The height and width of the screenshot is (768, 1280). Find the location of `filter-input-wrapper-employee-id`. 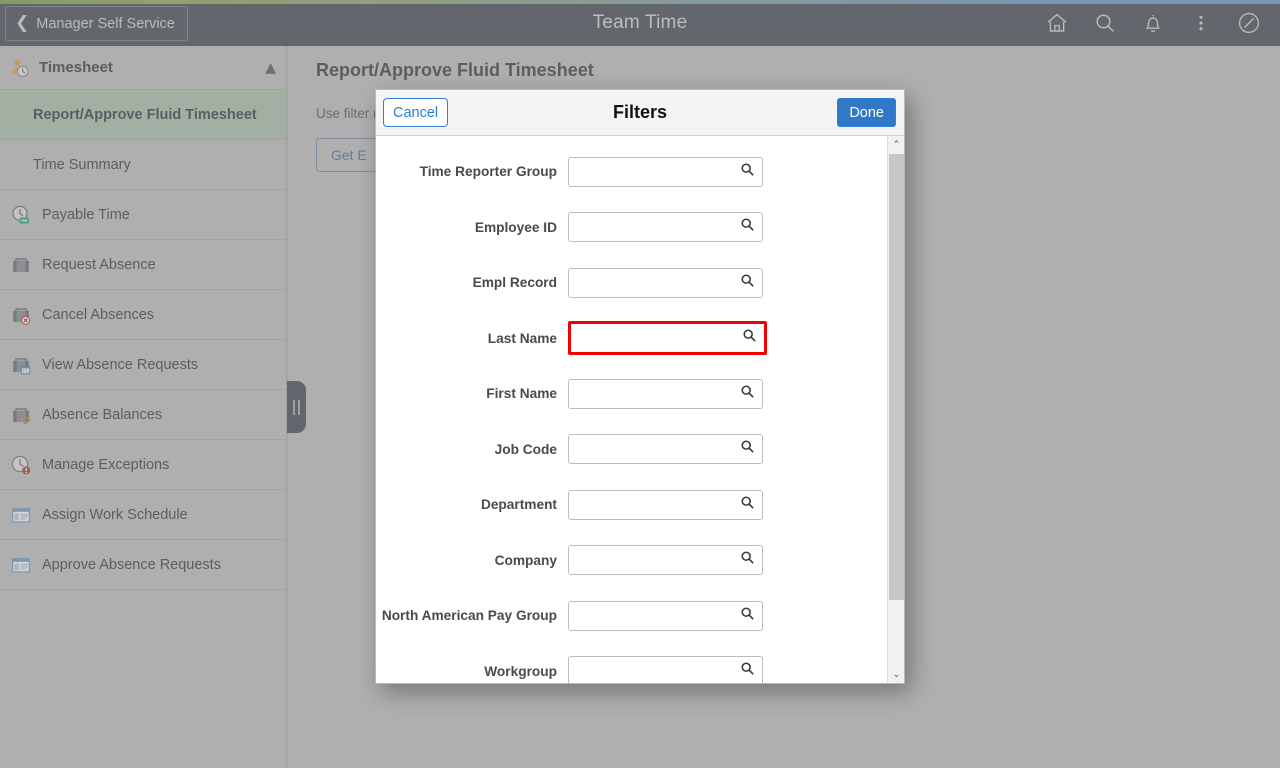

filter-input-wrapper-employee-id is located at coordinates (665, 227).